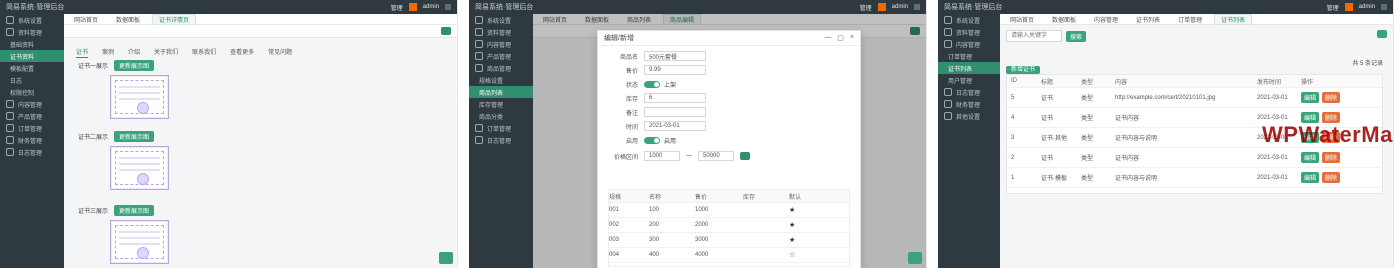 The image size is (1394, 268). Describe the element at coordinates (969, 80) in the screenshot. I see `sidebar-item: 用户管理` at that location.